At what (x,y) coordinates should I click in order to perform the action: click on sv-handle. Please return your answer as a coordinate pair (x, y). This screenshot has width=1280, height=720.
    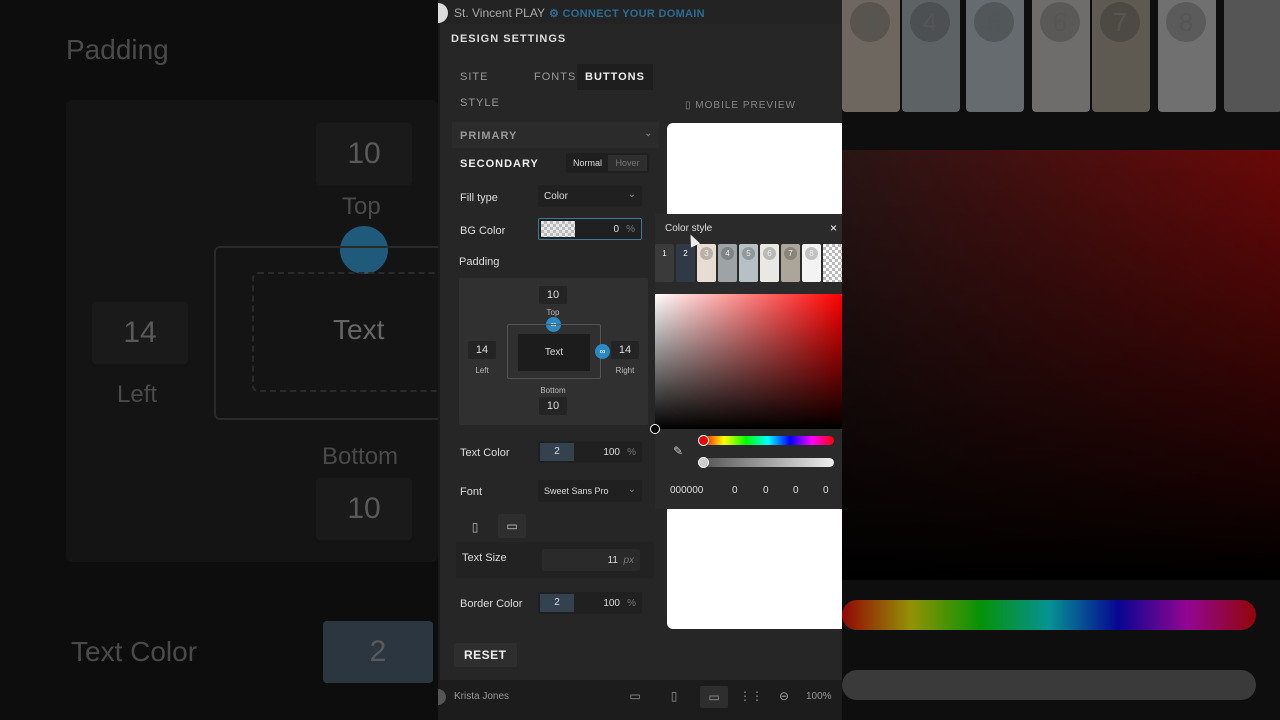
    Looking at the image, I should click on (655, 429).